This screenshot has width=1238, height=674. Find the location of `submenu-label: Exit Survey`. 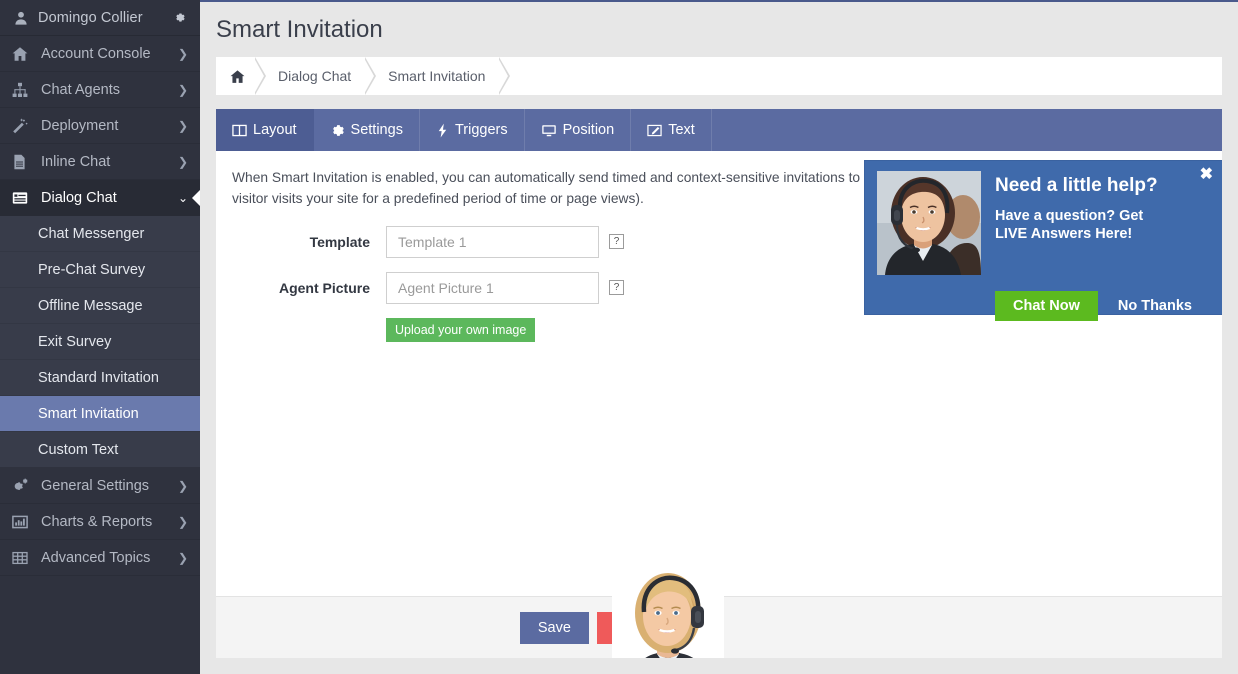

submenu-label: Exit Survey is located at coordinates (75, 341).